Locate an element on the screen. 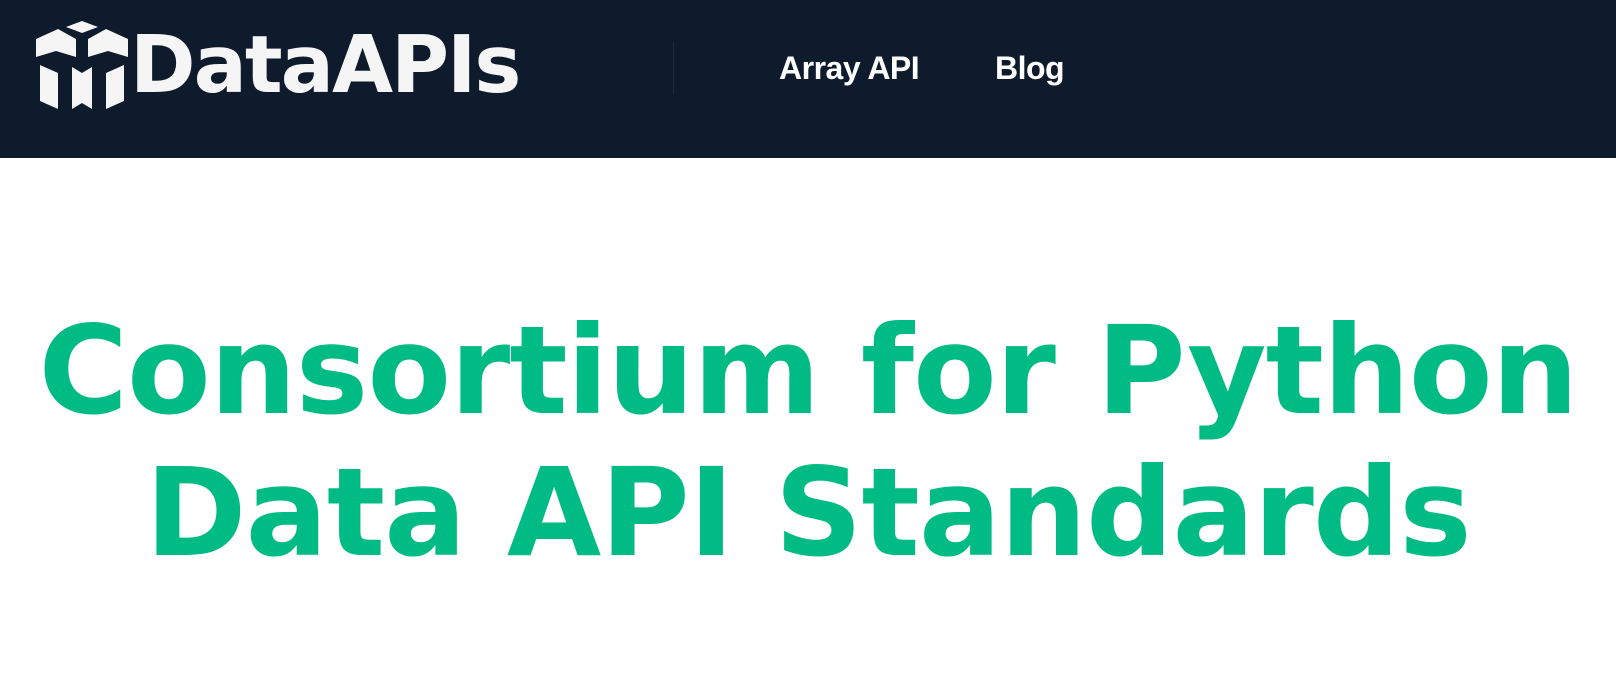 The width and height of the screenshot is (1616, 674). site-logo-link: DataAPIs is located at coordinates (278, 65).